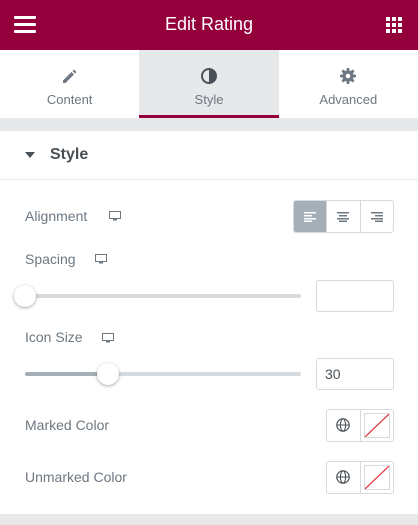 The height and width of the screenshot is (525, 418). Describe the element at coordinates (76, 477) in the screenshot. I see `unmarked-color-label: Unmarked Color` at that location.